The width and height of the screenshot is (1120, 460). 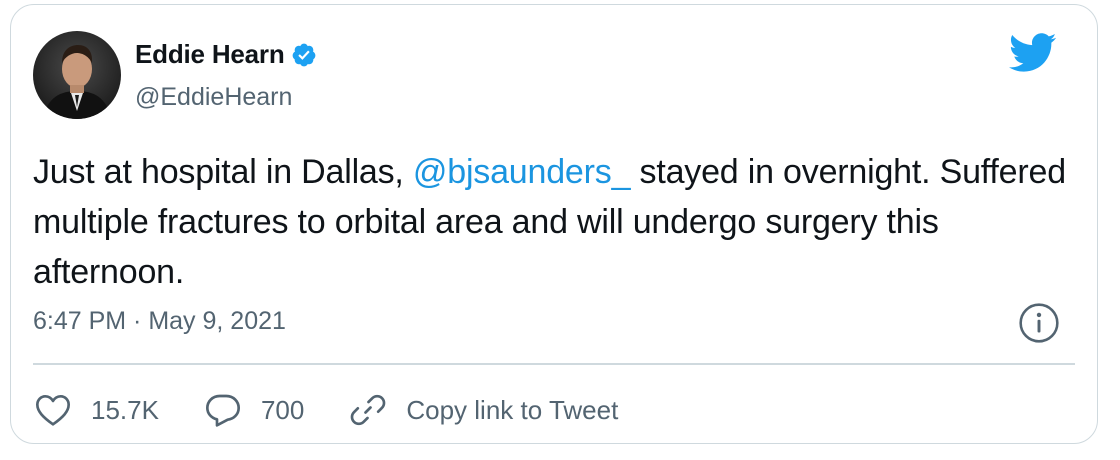 I want to click on divider, so click(x=554, y=364).